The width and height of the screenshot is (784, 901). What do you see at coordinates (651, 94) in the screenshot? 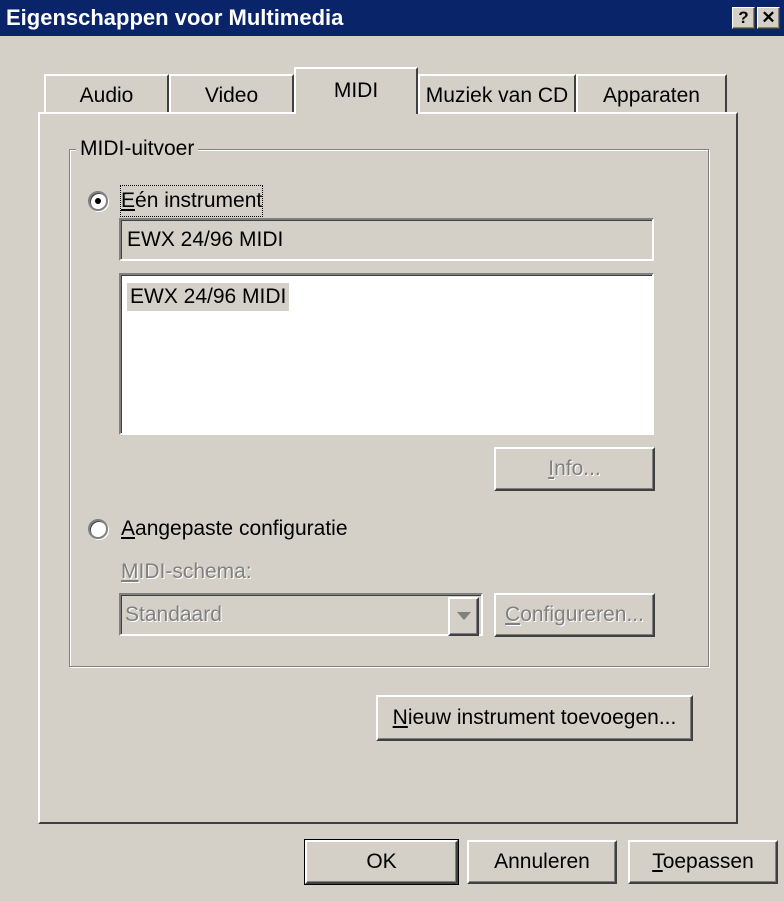
I see `tab-apparaten: Apparaten` at bounding box center [651, 94].